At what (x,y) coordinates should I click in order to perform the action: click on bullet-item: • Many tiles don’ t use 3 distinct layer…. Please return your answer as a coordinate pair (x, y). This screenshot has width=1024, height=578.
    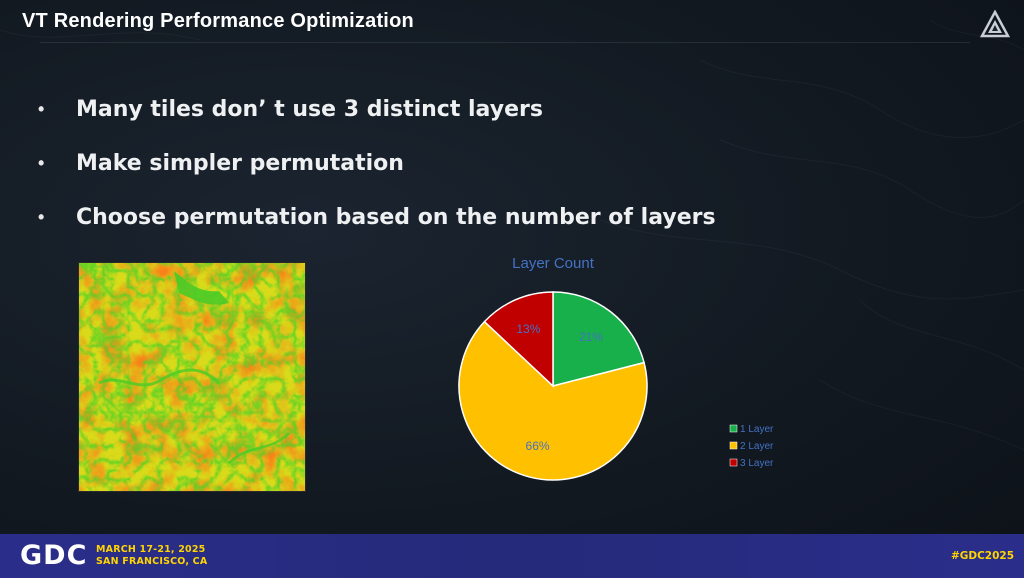
    Looking at the image, I should click on (377, 109).